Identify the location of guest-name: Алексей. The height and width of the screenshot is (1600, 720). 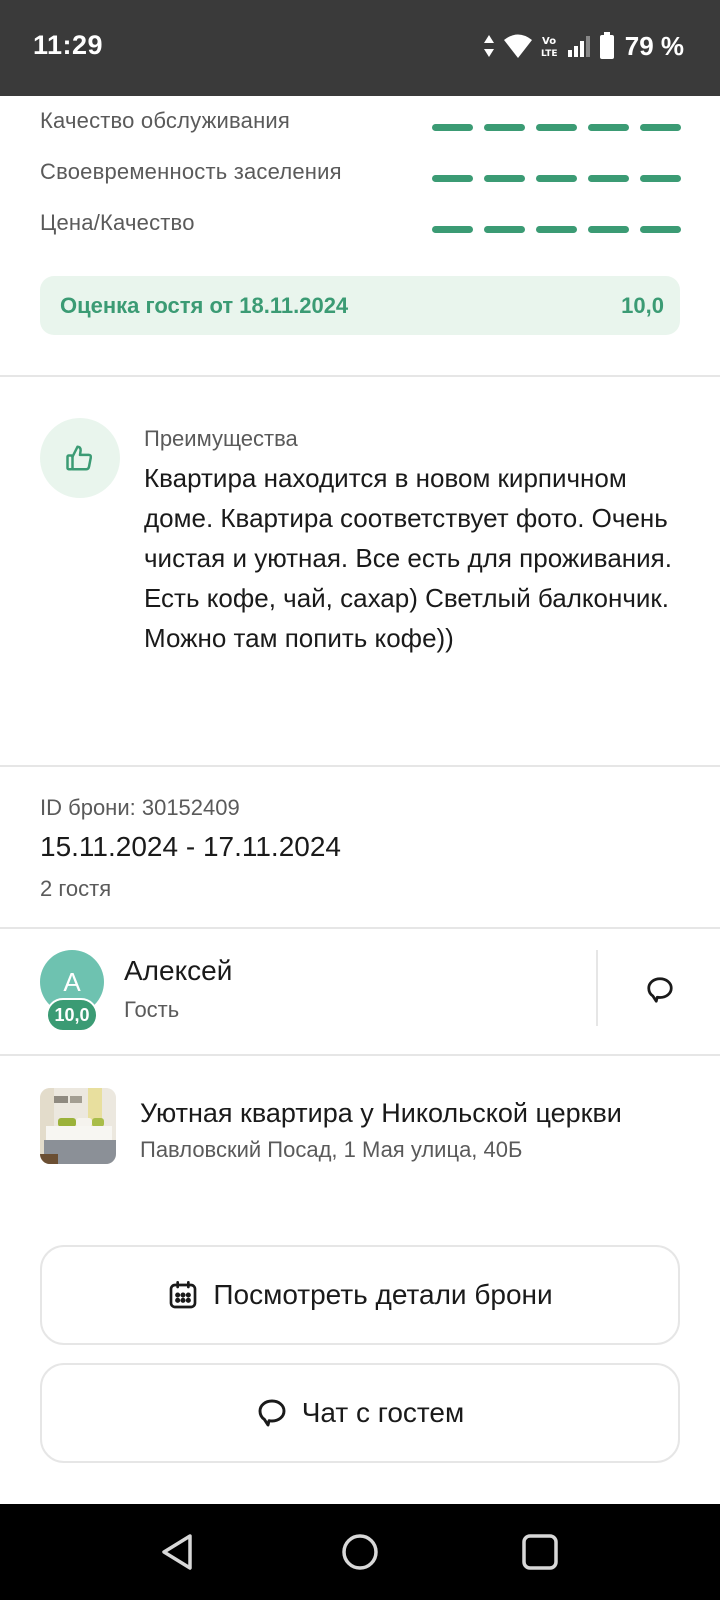
(178, 971).